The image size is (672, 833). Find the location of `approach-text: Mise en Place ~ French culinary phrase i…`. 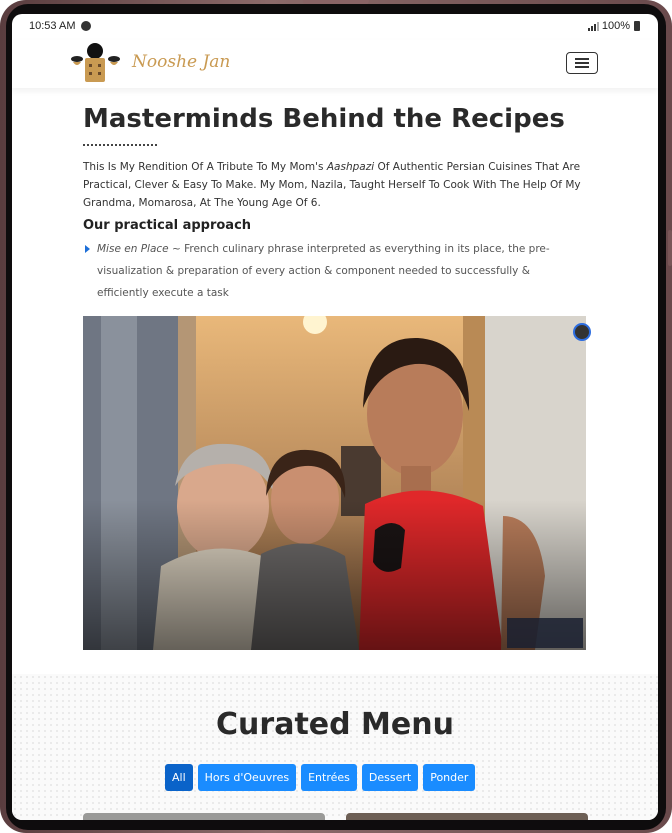

approach-text: Mise en Place ~ French culinary phrase i… is located at coordinates (340, 271).